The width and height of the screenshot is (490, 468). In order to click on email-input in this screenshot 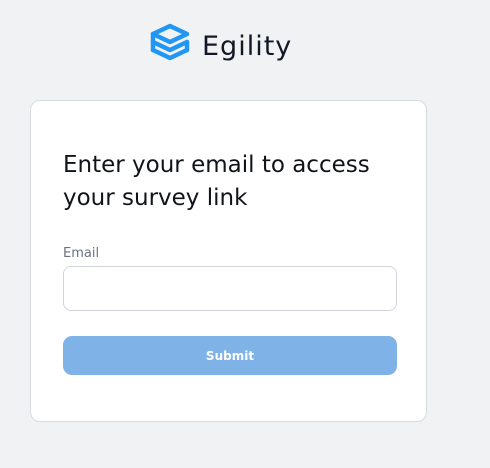, I will do `click(230, 288)`.